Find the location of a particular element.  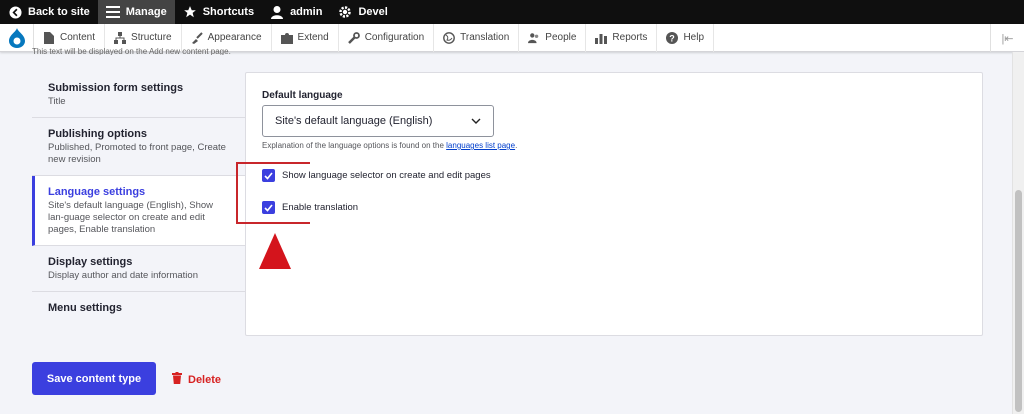

manage-tab: Manage is located at coordinates (136, 12).